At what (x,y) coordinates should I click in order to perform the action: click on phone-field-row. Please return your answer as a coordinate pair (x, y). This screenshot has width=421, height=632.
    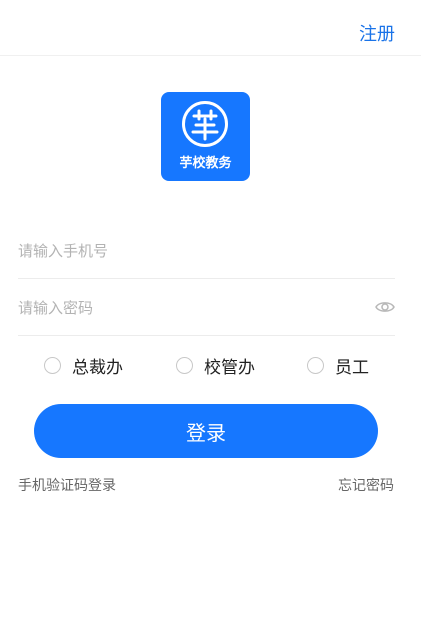
    Looking at the image, I should click on (206, 250).